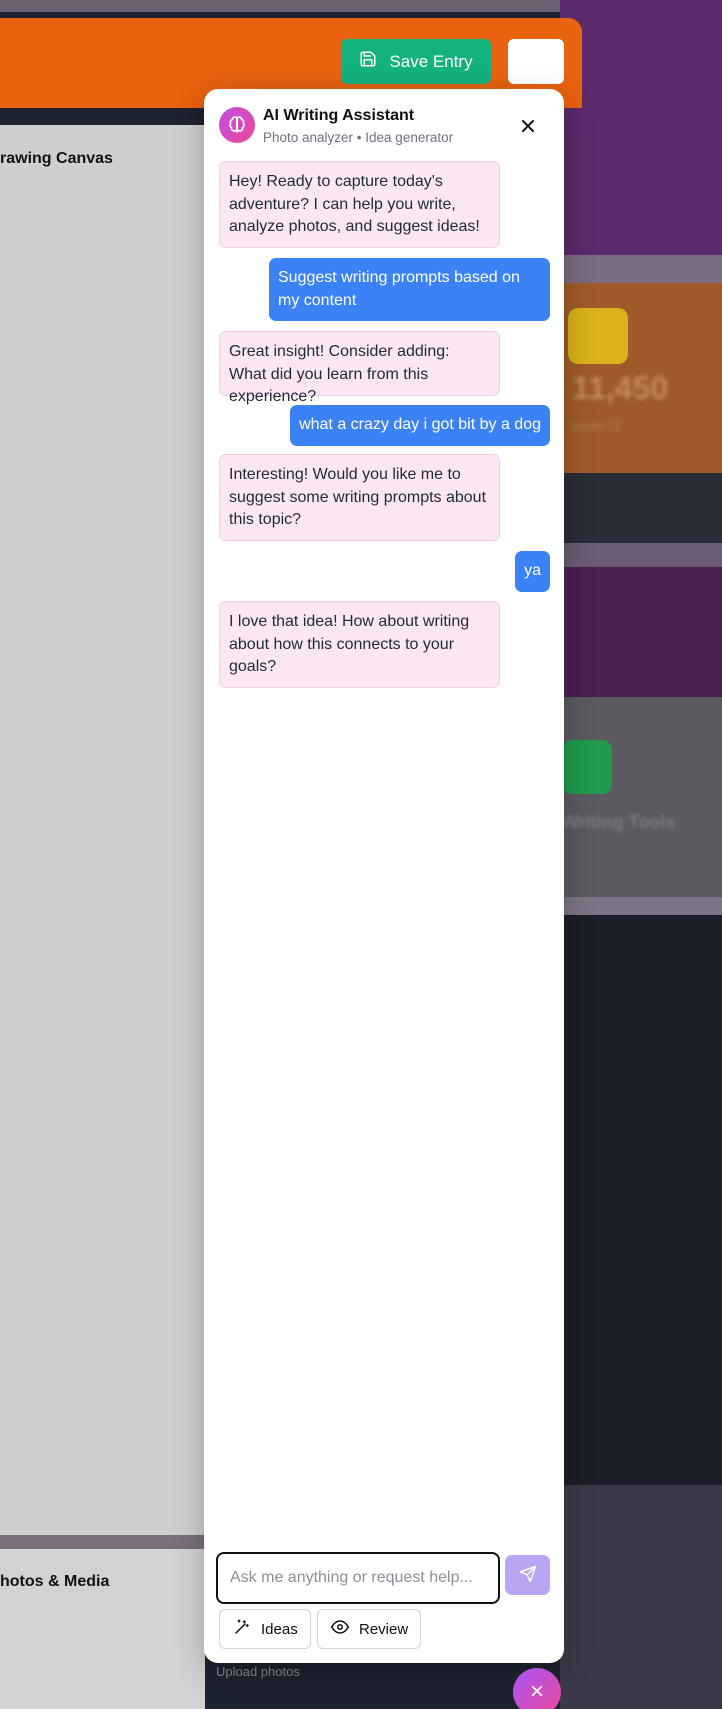  Describe the element at coordinates (587, 767) in the screenshot. I see `bg-pencil-tile` at that location.